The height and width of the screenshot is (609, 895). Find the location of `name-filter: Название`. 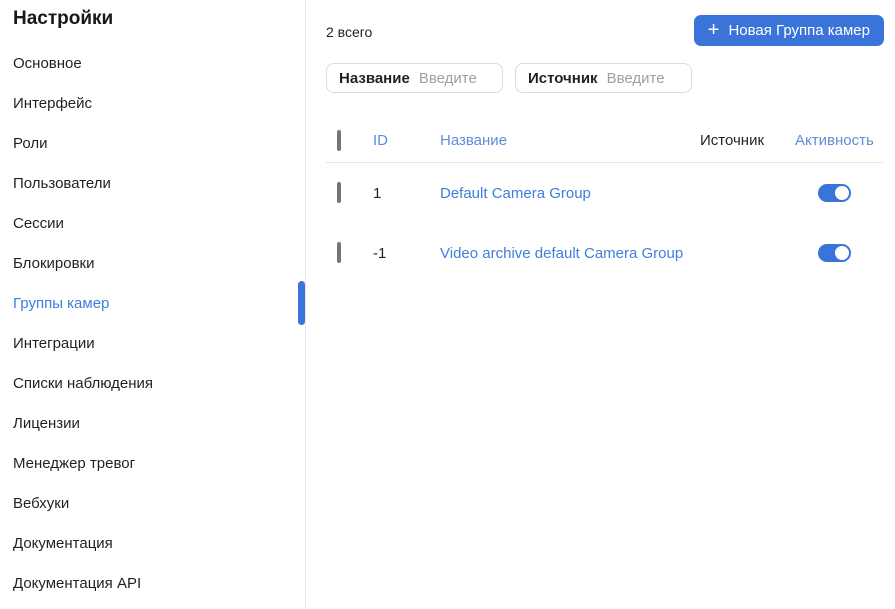

name-filter: Название is located at coordinates (414, 78).